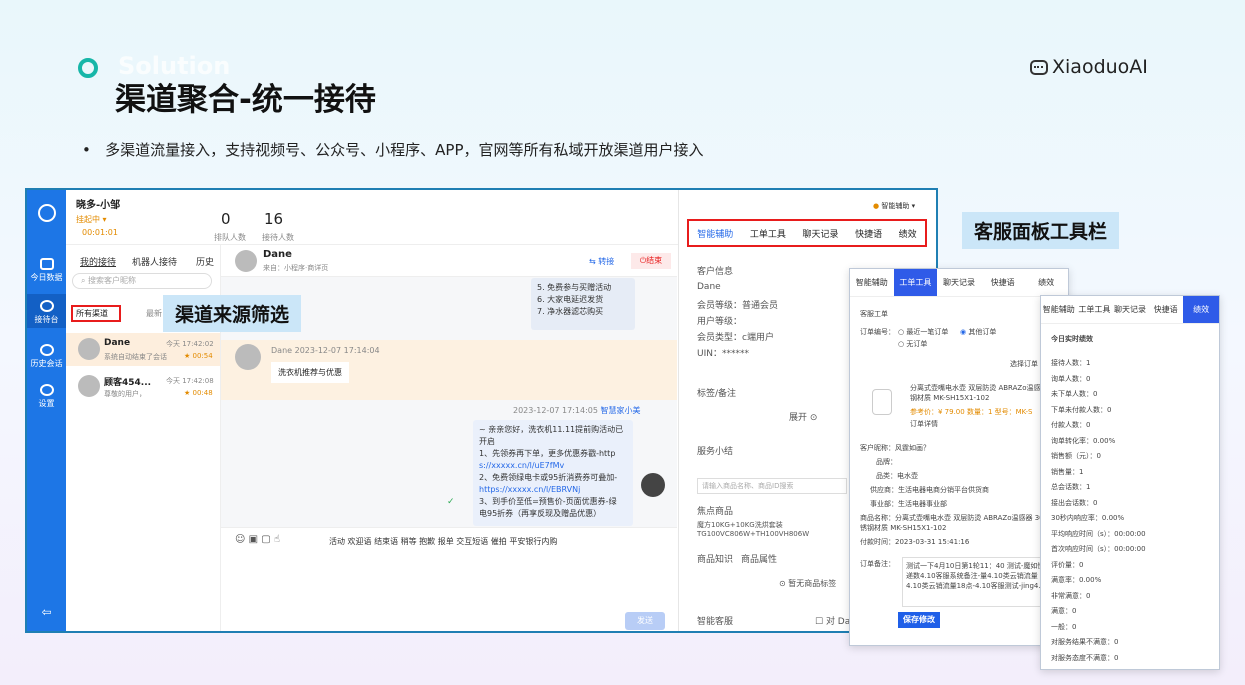  I want to click on nav-settings: 设置, so click(46, 395).